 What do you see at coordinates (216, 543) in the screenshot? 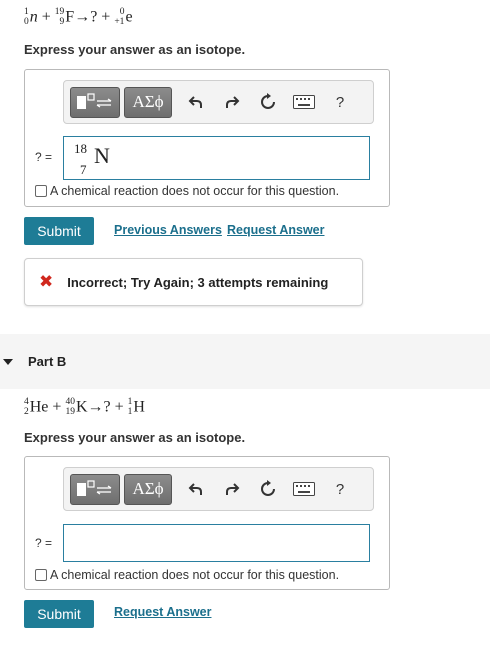
I see `part-b-answer-input` at bounding box center [216, 543].